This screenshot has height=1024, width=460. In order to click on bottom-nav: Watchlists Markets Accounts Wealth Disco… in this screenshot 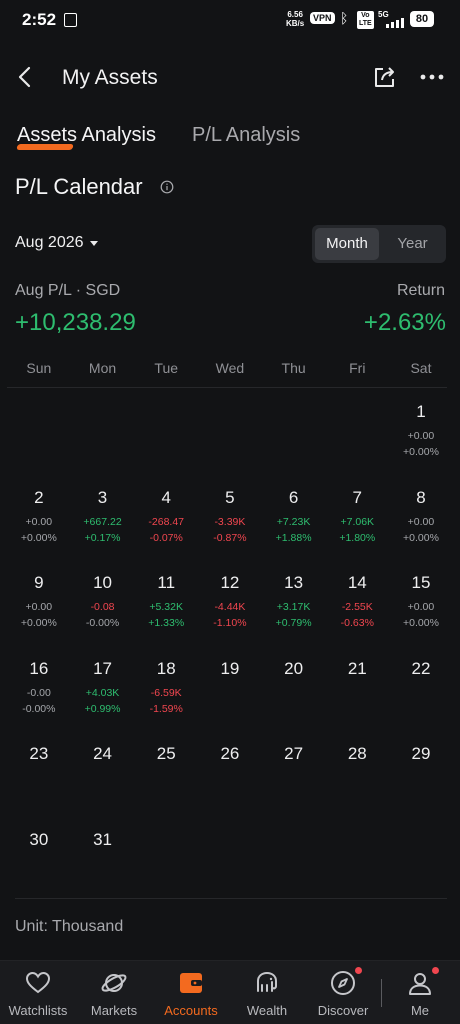, I will do `click(230, 992)`.